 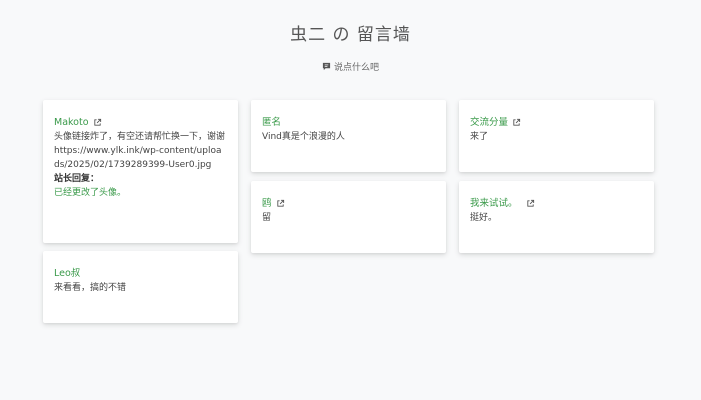 What do you see at coordinates (71, 122) in the screenshot?
I see `message-author: Makoto` at bounding box center [71, 122].